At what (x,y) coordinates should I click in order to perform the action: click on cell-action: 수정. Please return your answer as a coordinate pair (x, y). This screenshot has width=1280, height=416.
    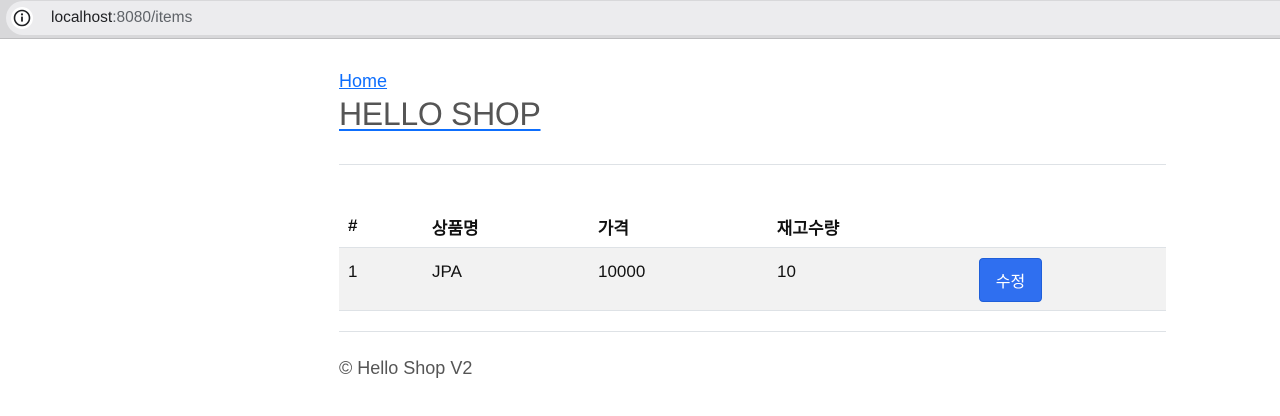
    Looking at the image, I should click on (1069, 279).